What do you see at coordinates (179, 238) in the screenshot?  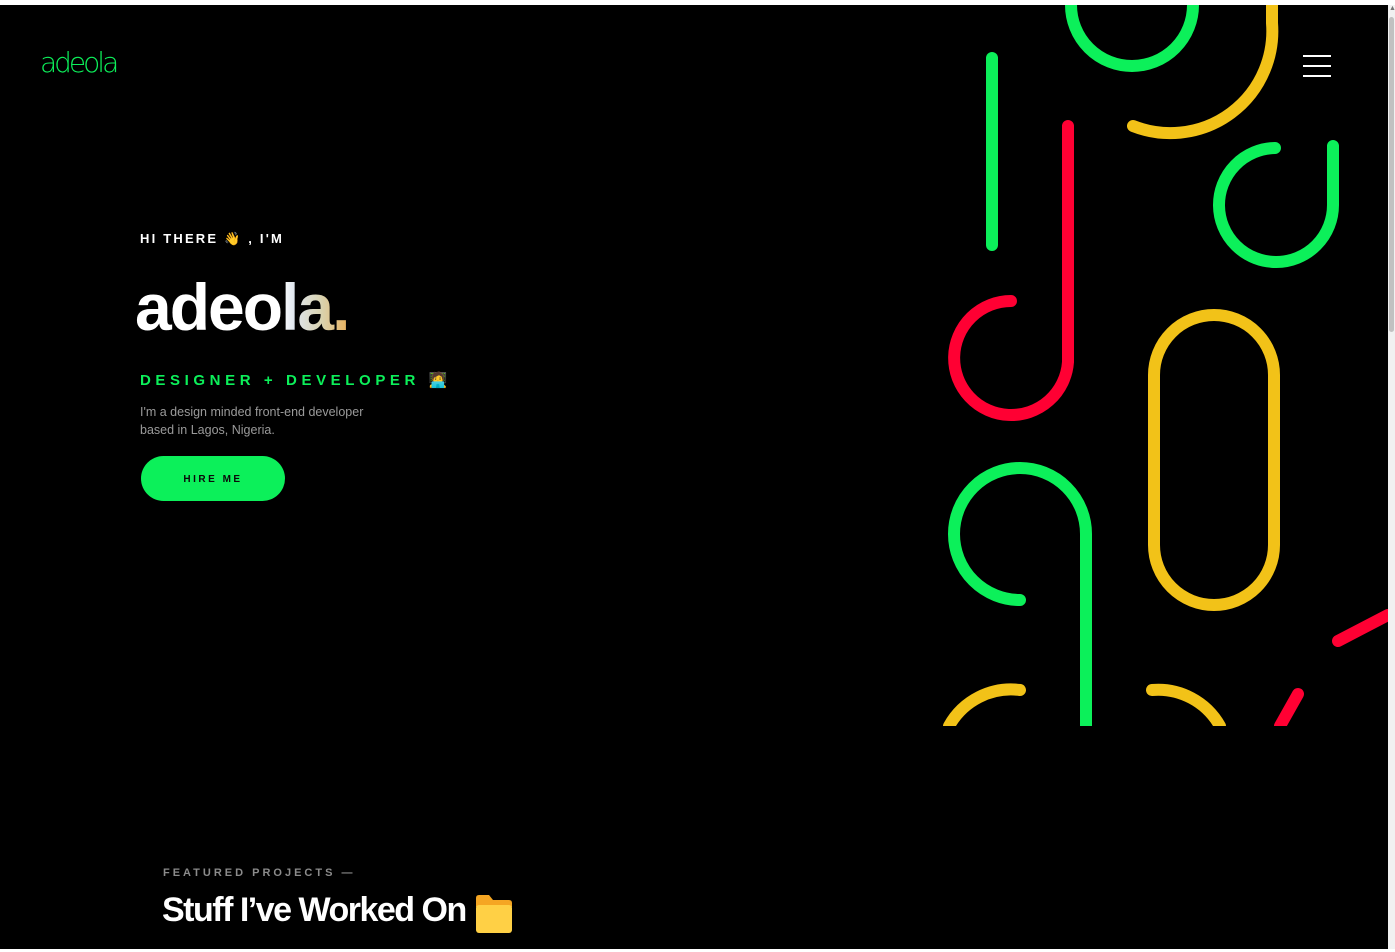 I see `greeting-text: HI THERE` at bounding box center [179, 238].